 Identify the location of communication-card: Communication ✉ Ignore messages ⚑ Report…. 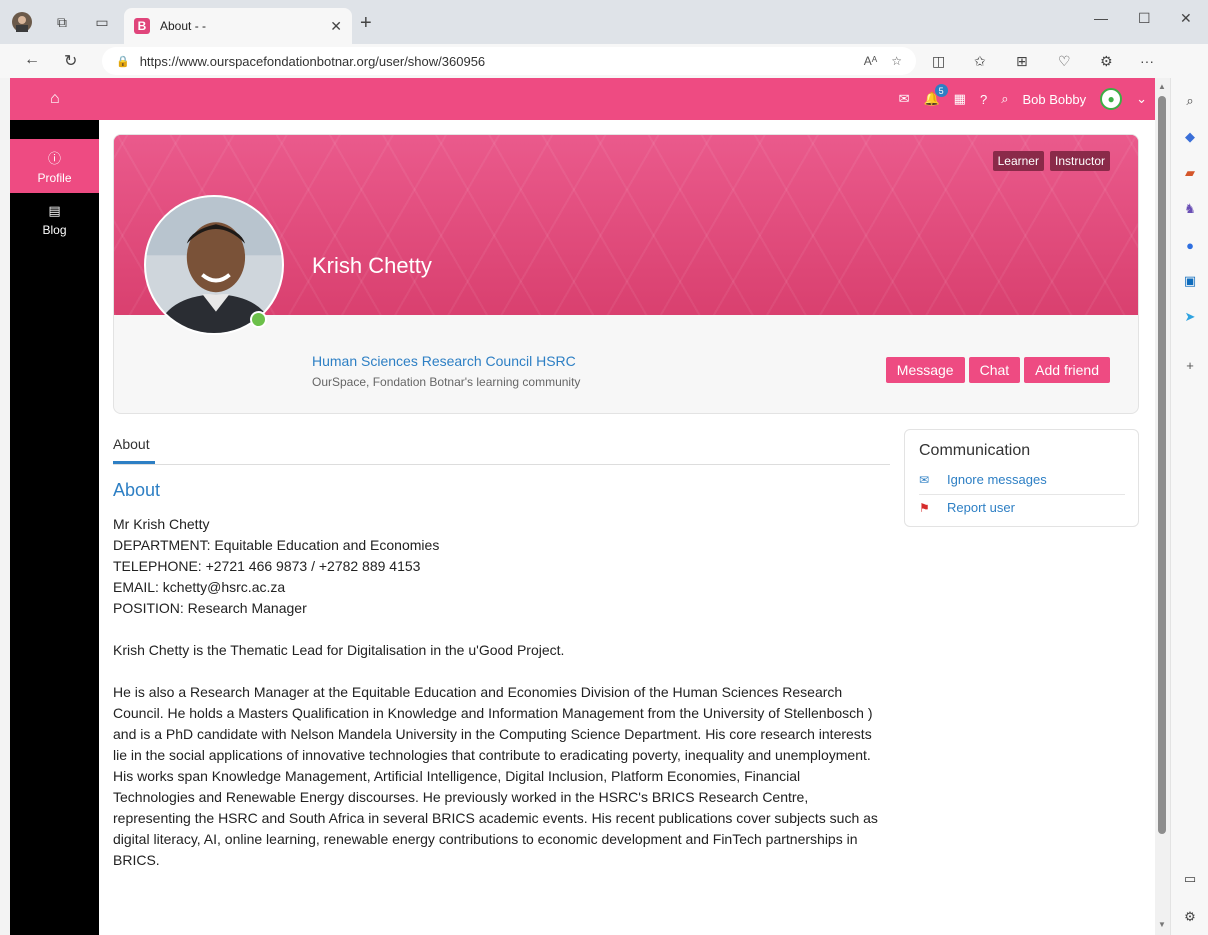
(1021, 478).